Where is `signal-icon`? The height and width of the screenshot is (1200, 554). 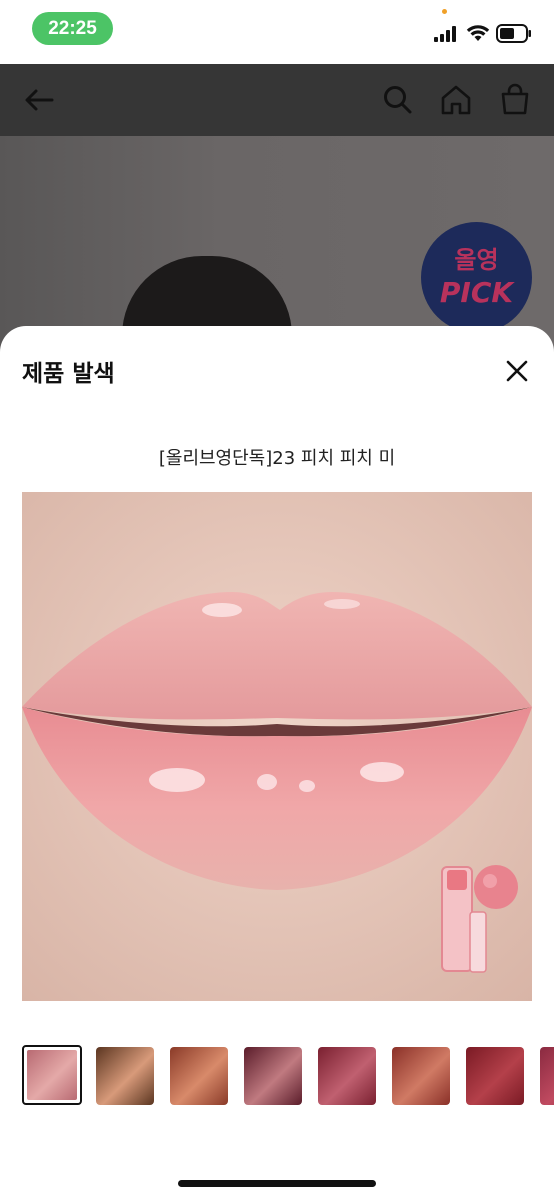
signal-icon is located at coordinates (445, 34).